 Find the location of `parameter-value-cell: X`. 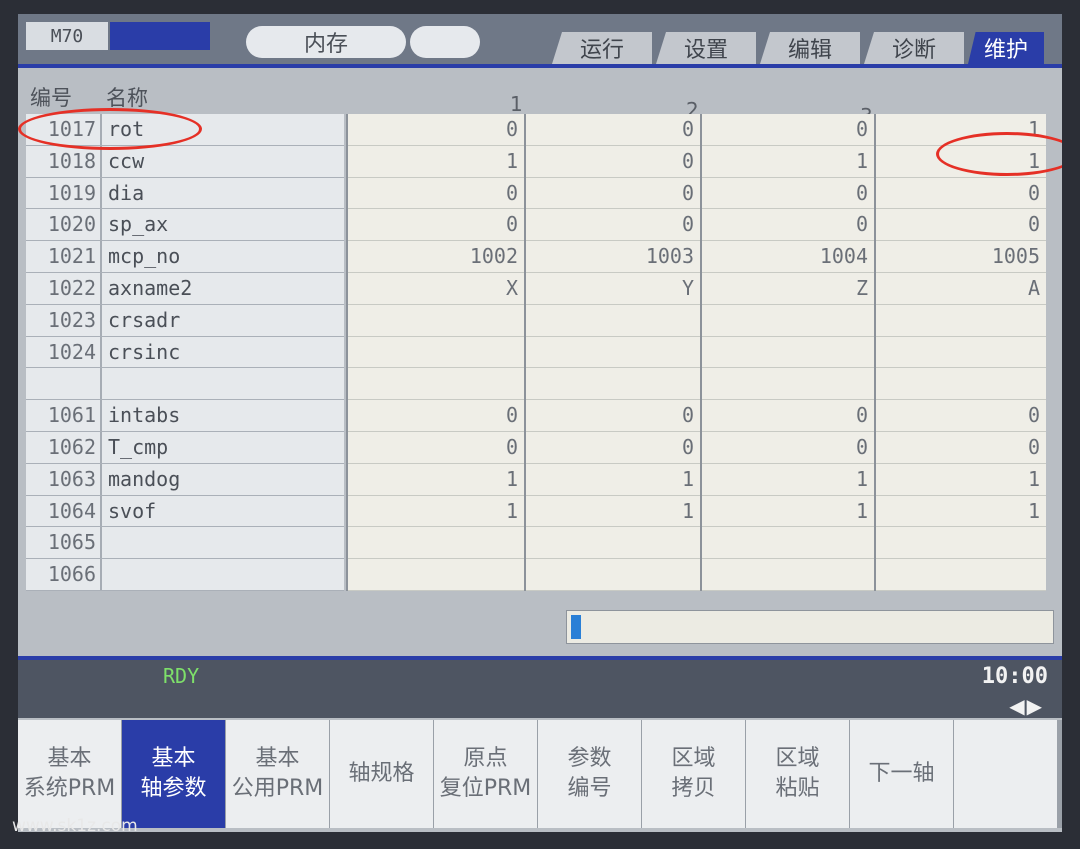

parameter-value-cell: X is located at coordinates (436, 289).